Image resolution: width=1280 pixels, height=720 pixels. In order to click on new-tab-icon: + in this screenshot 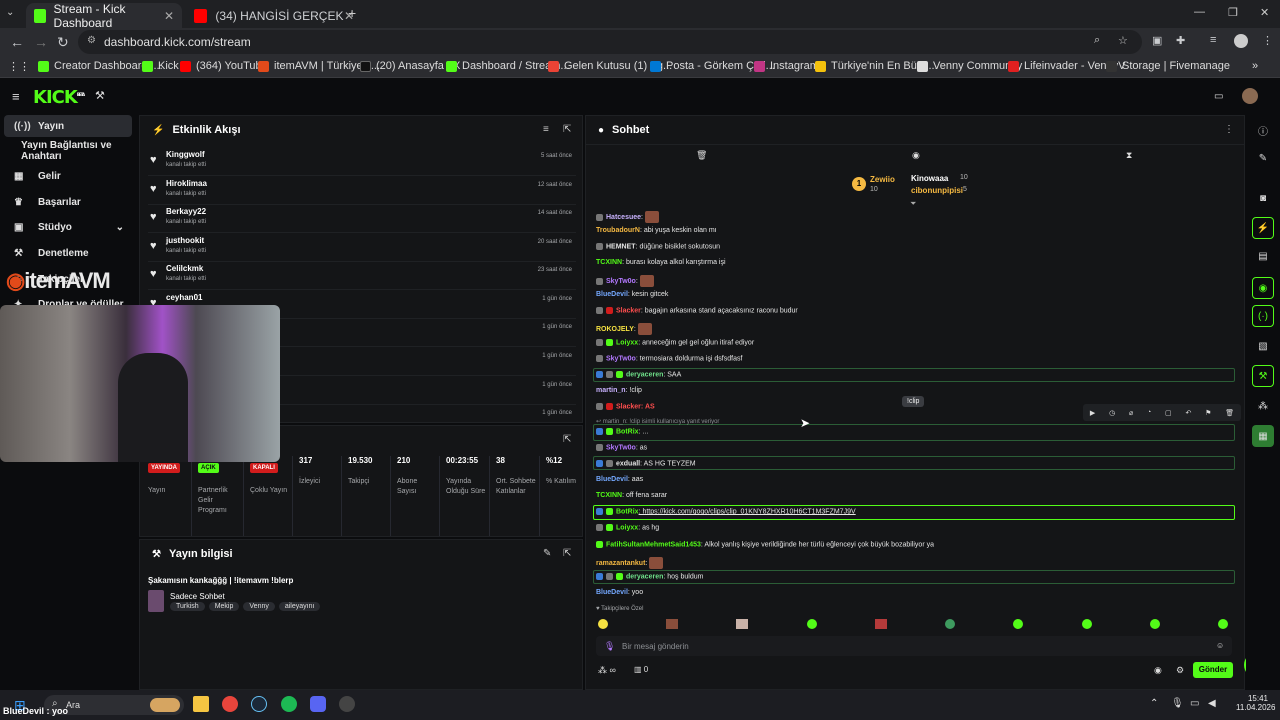, I will do `click(352, 13)`.